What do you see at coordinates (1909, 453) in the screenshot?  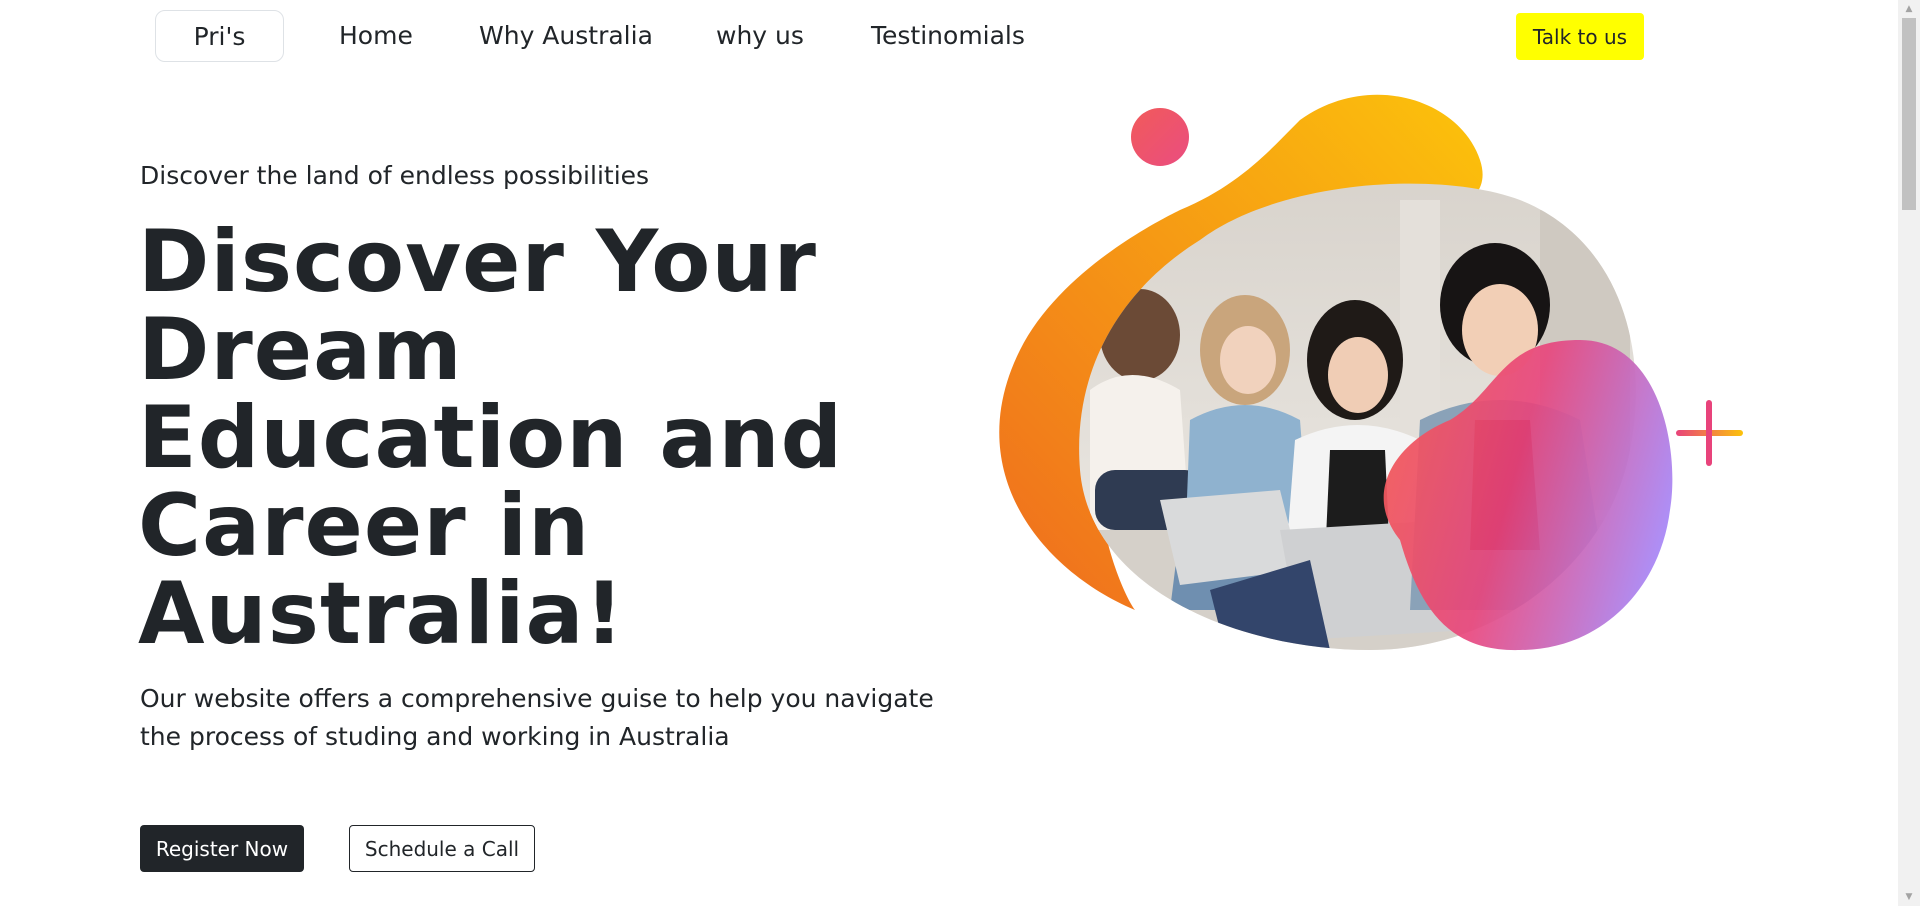 I see `page-scrollbar: ▲ ▼` at bounding box center [1909, 453].